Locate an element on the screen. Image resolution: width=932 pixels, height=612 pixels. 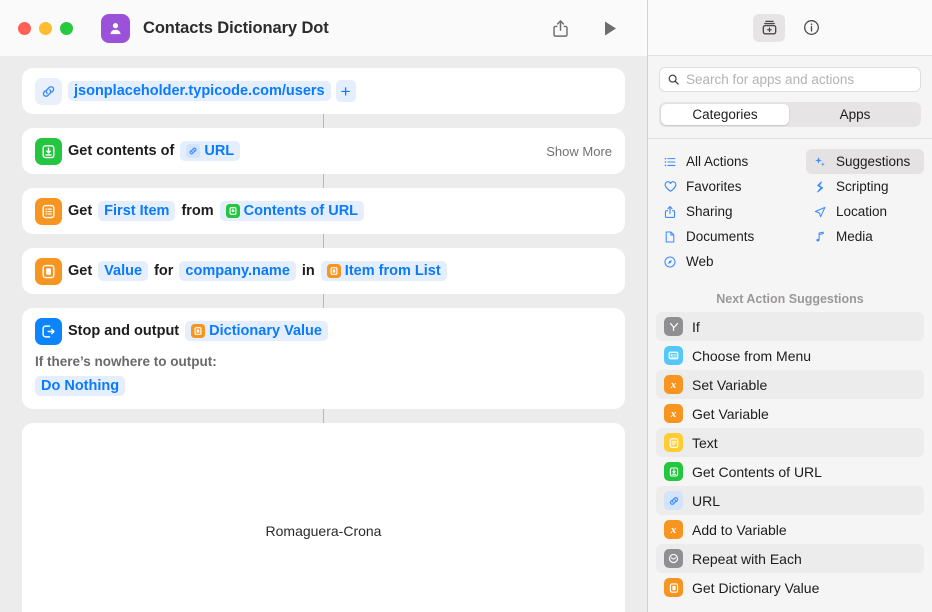
page-title: Contacts Dictionary Dot is located at coordinates (236, 27).